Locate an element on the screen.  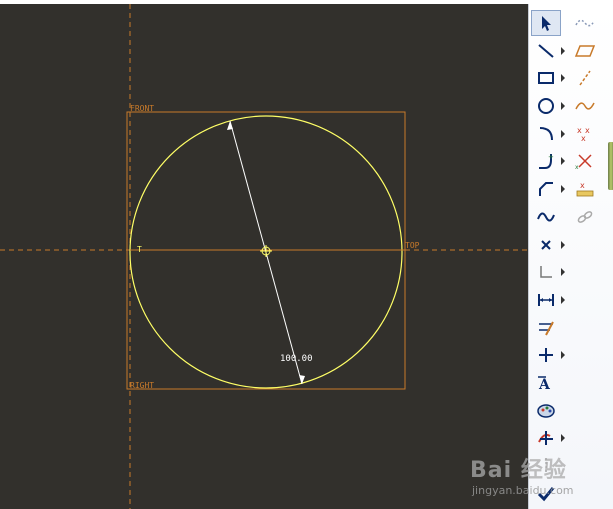
done-tool-button is located at coordinates (546, 494).